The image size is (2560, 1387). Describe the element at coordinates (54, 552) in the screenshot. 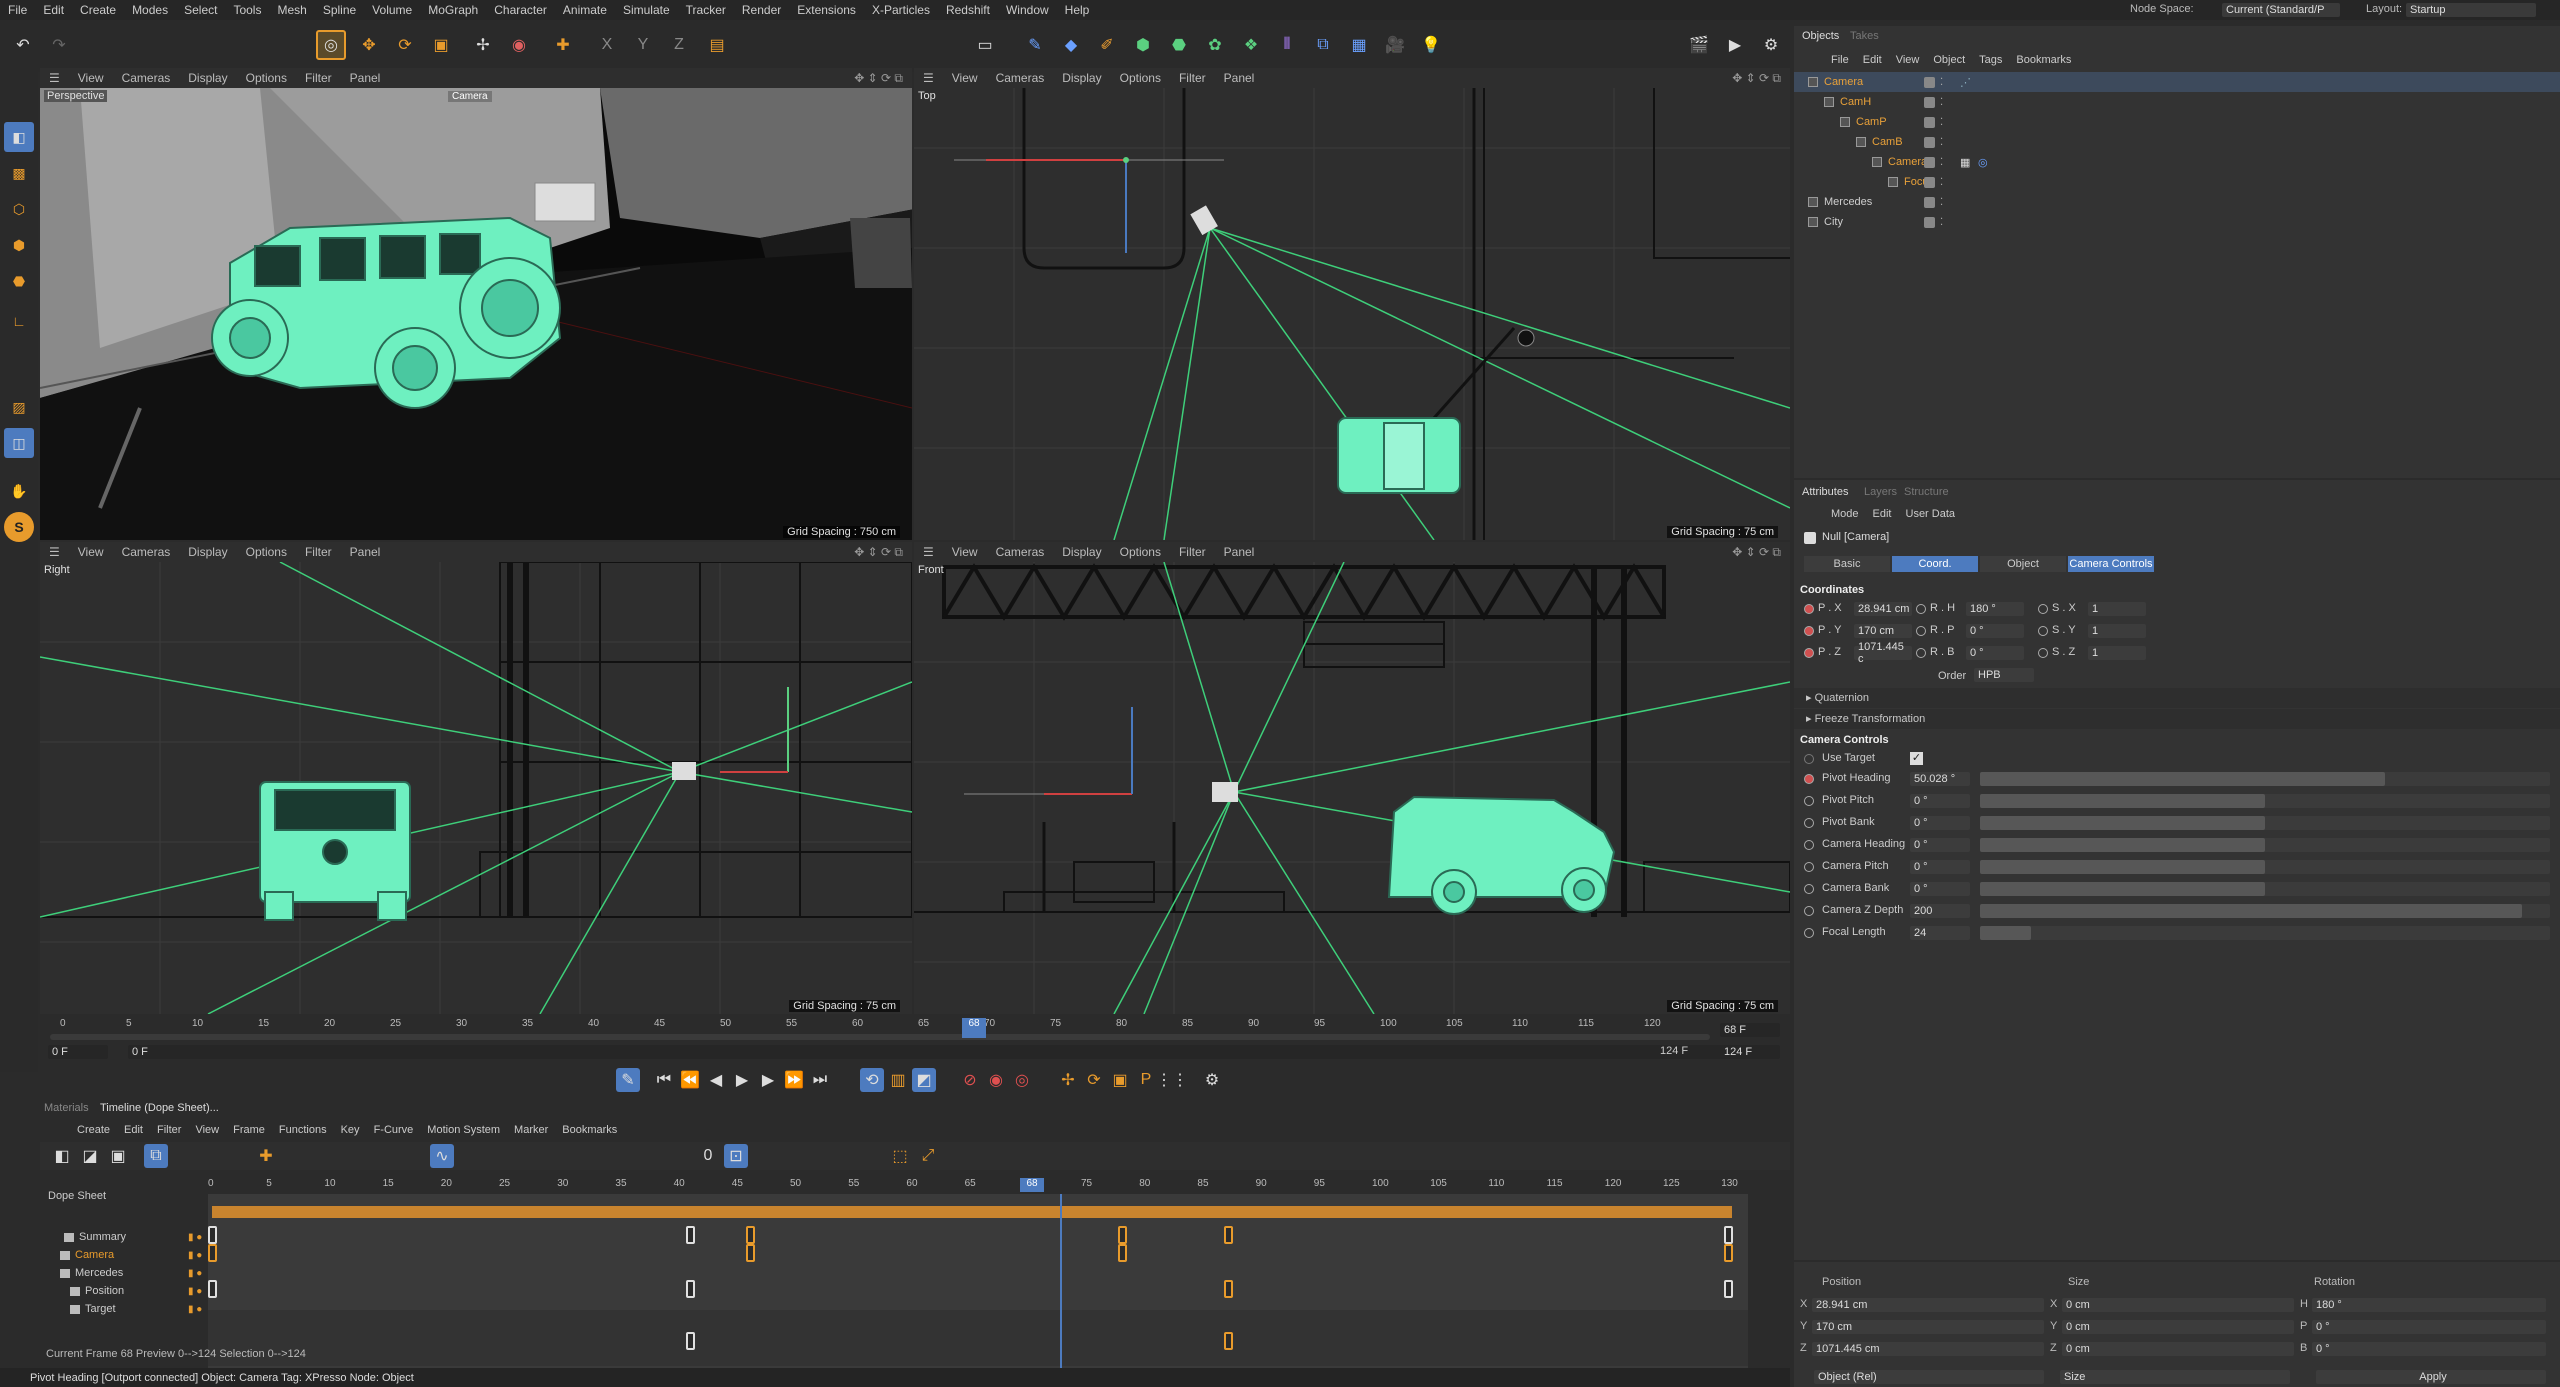

I see `viewport-panel-icon: ☰` at that location.